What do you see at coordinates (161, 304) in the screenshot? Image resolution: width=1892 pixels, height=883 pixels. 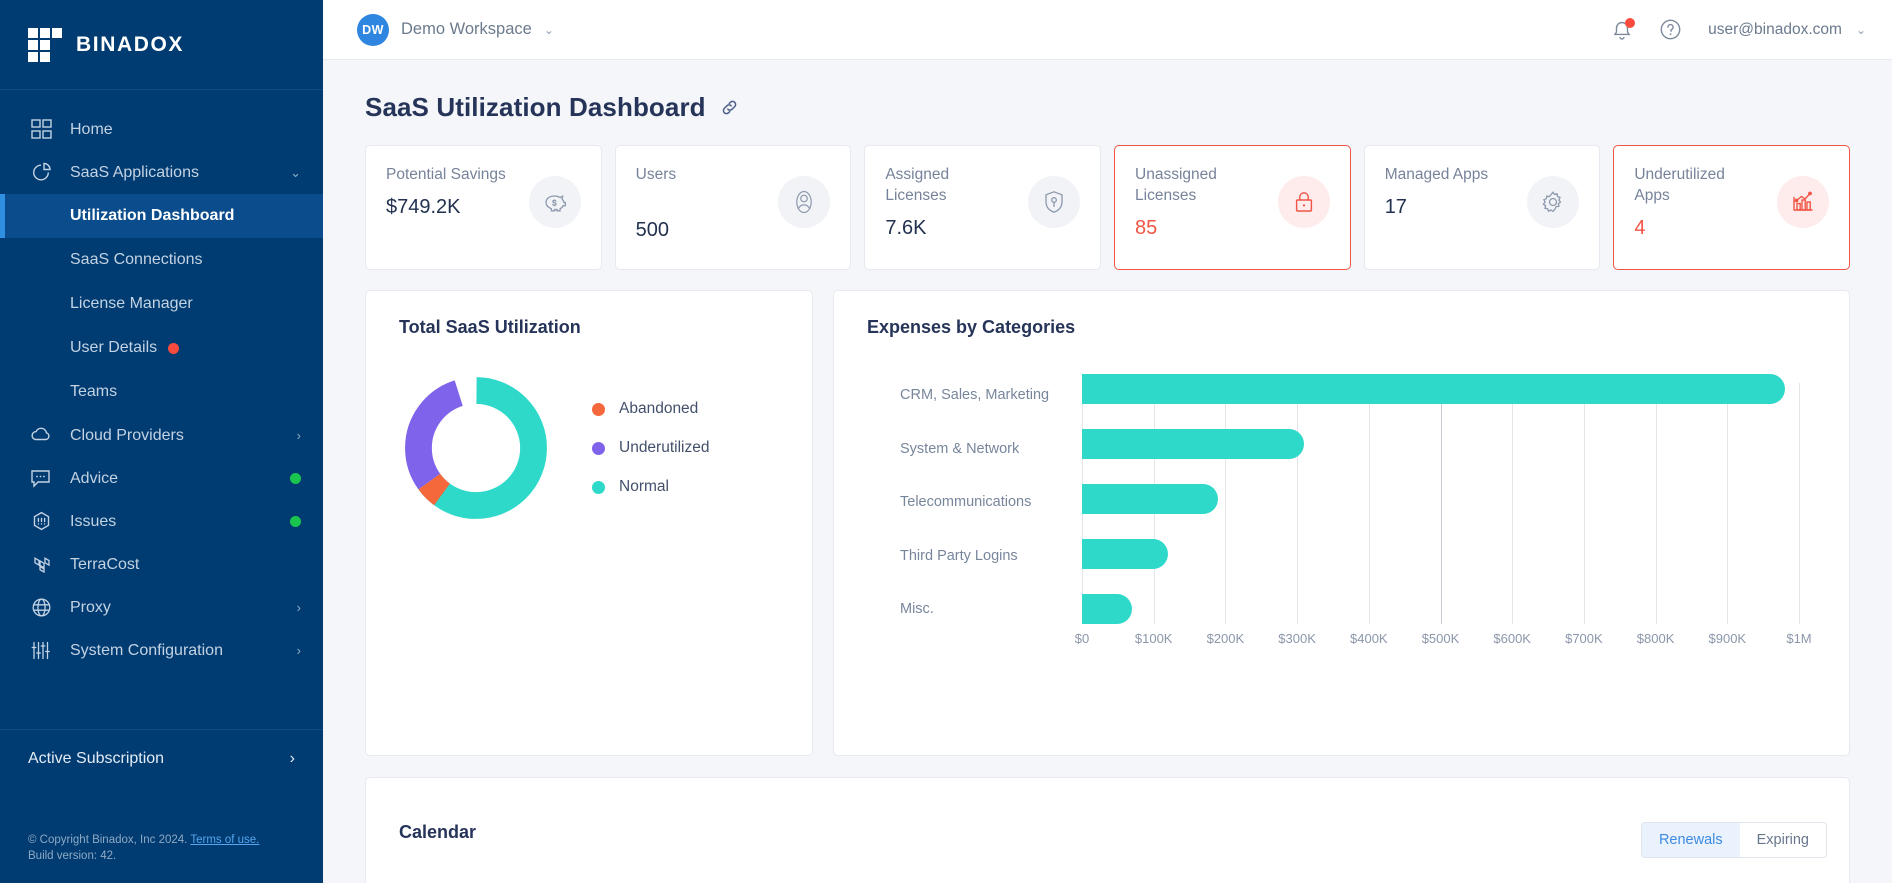 I see `sidebar-item-license-manager: License Manager` at bounding box center [161, 304].